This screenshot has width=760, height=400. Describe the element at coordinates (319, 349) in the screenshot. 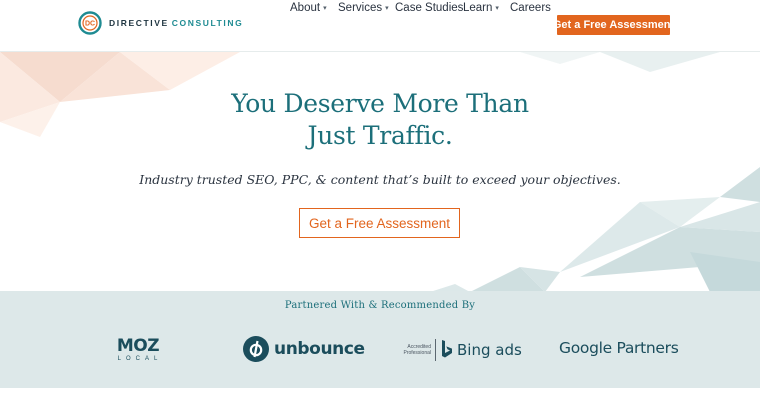

I see `unbounce-logo-word: unbounce` at that location.